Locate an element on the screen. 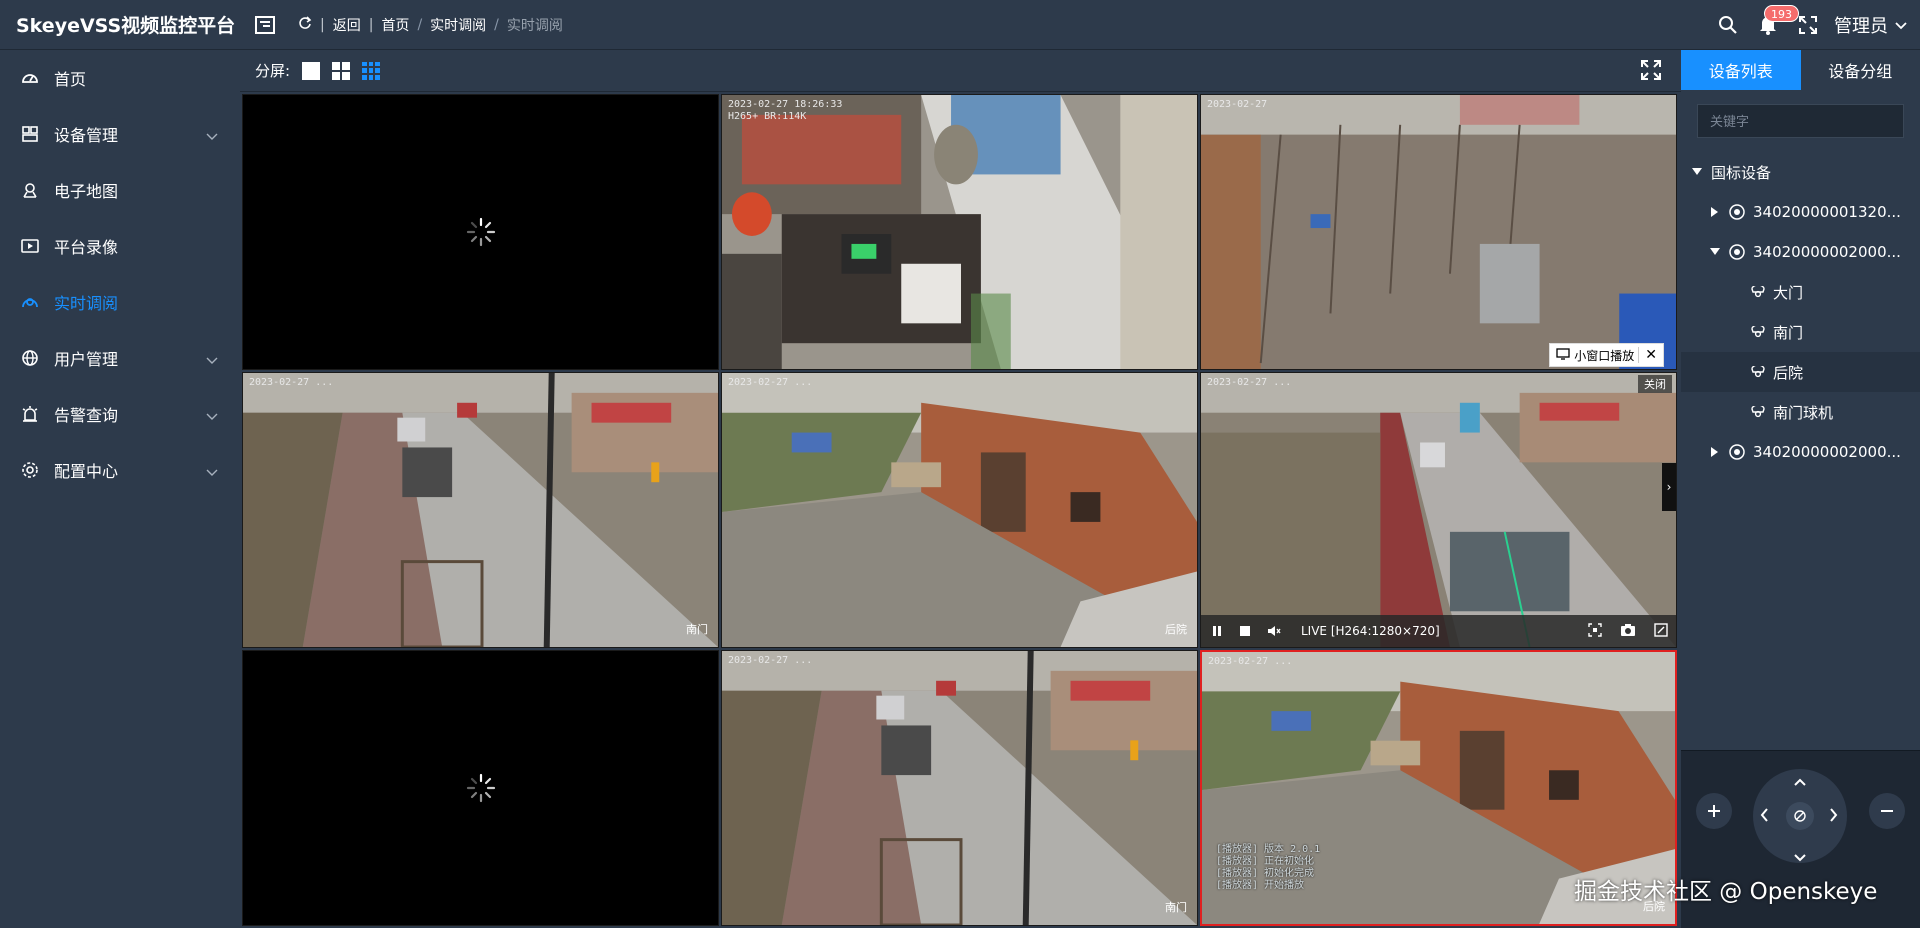 The width and height of the screenshot is (1920, 928). sidebar-item-alarms: 告警查询 is located at coordinates (120, 414).